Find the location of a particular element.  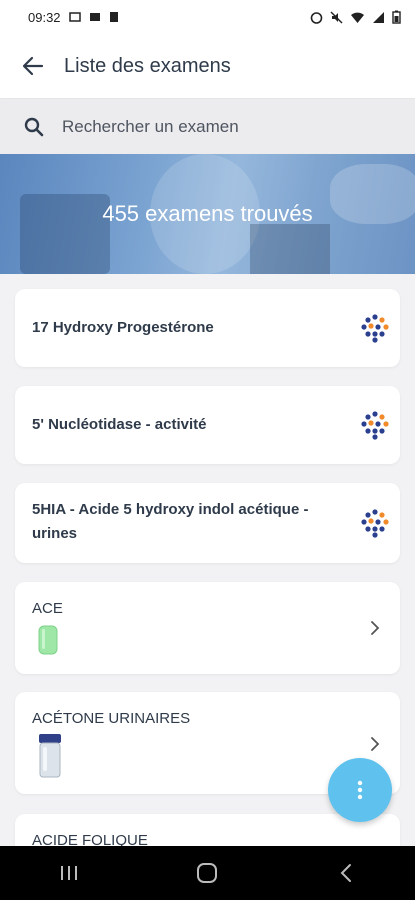

exam-card: 17 Hydroxy Progestérone is located at coordinates (207, 328).